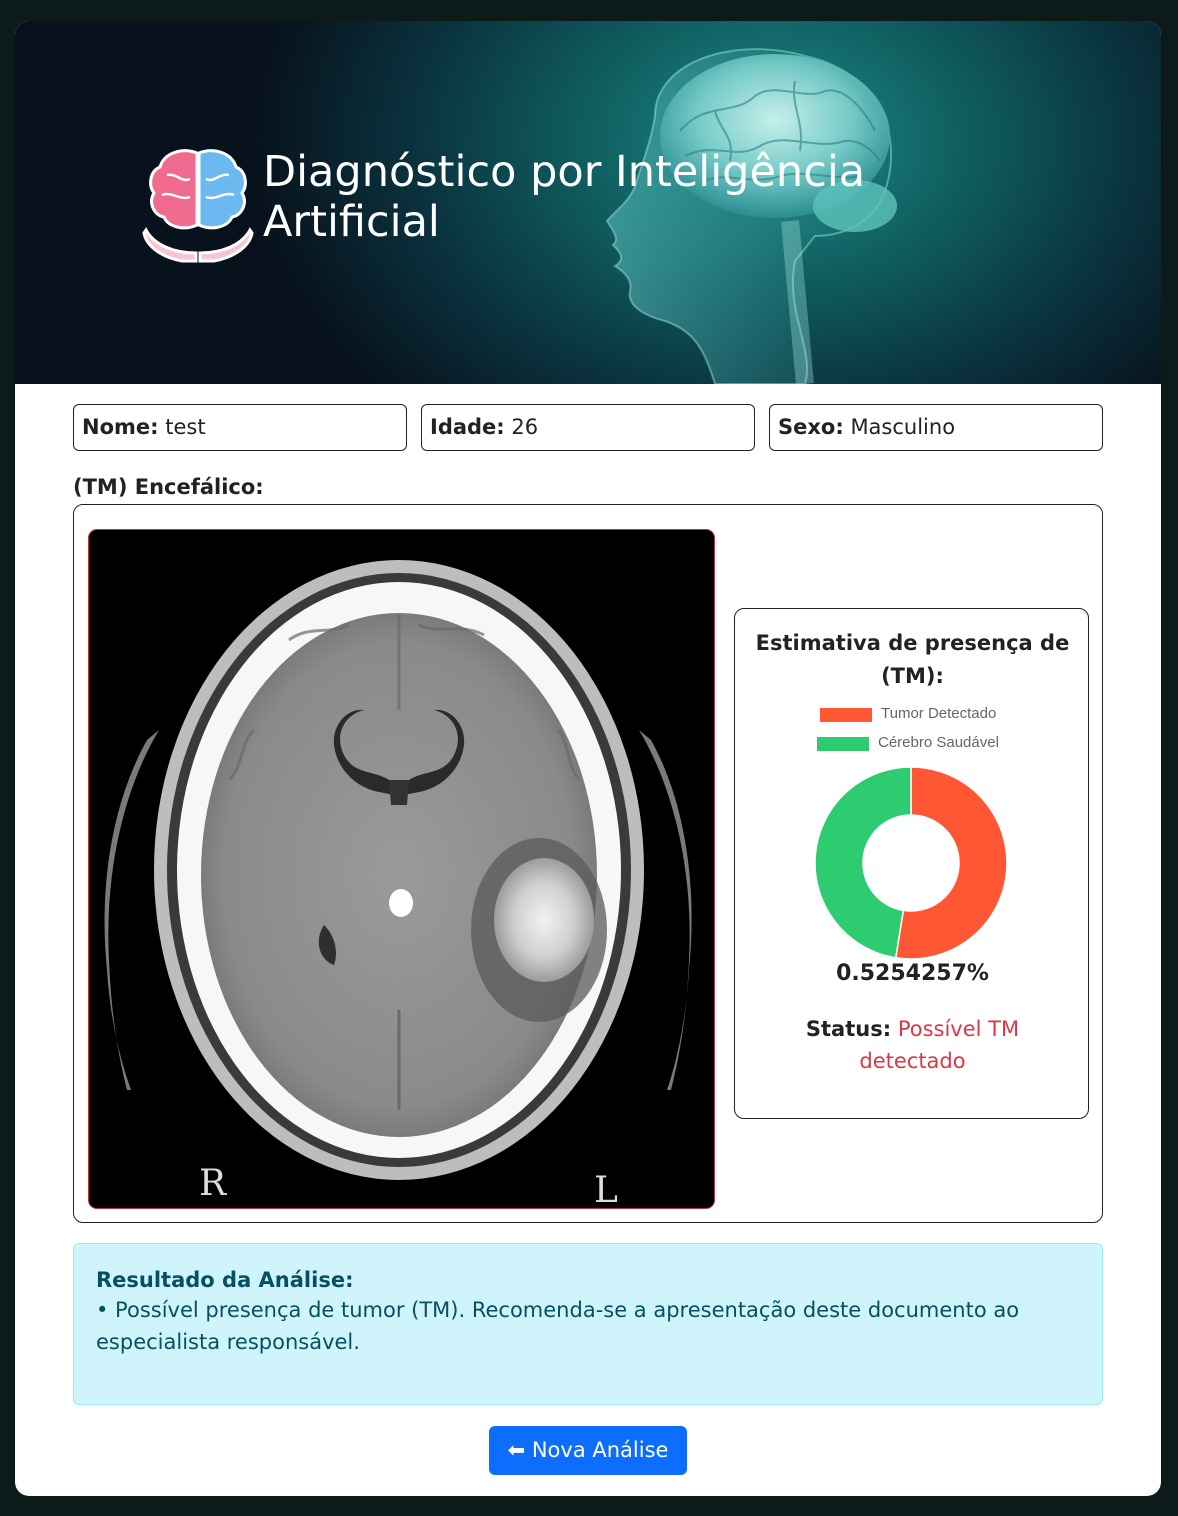  I want to click on status-label: Status:, so click(848, 1029).